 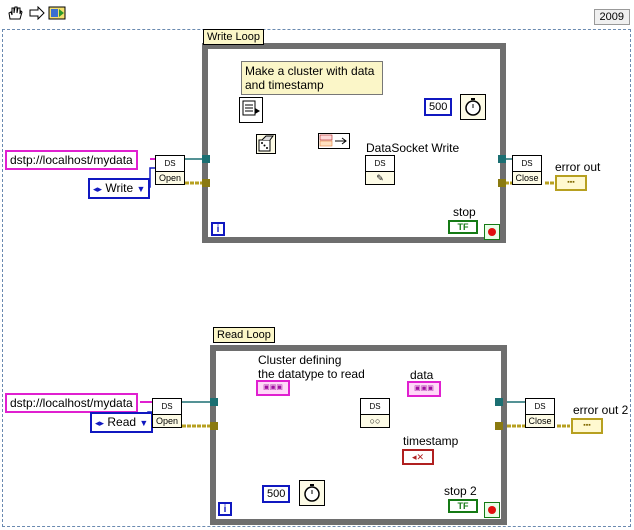 What do you see at coordinates (310, 71) in the screenshot?
I see `write-note-line-1: Make a cluster with data` at bounding box center [310, 71].